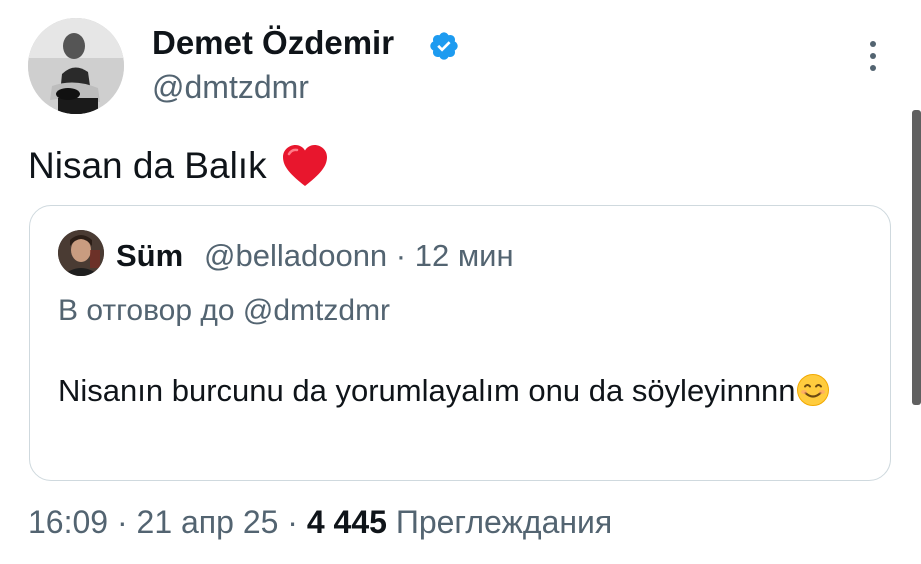 This screenshot has height=564, width=921. I want to click on quoted-author-name: Süm, so click(149, 256).